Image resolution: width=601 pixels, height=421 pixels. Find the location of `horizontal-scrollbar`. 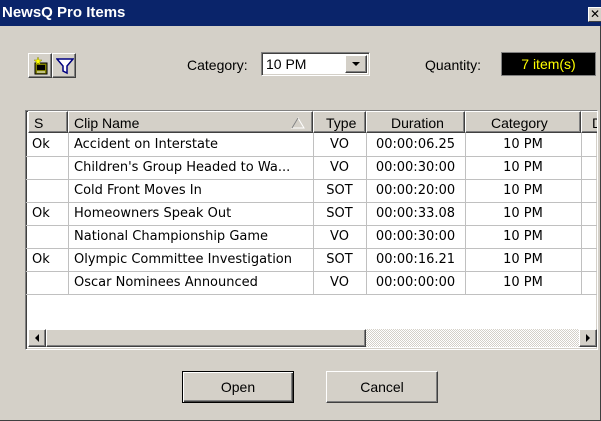

horizontal-scrollbar is located at coordinates (312, 338).